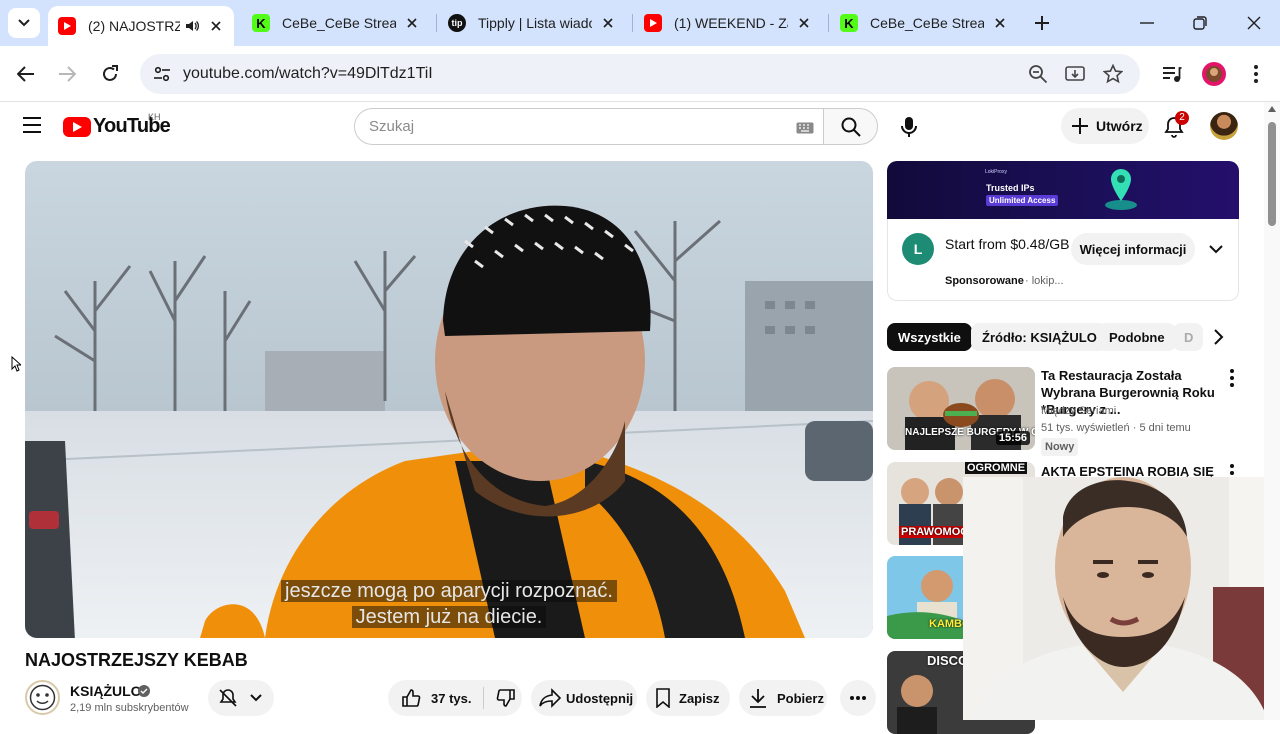 The image size is (1280, 734). I want to click on speaker-icon, so click(192, 26).